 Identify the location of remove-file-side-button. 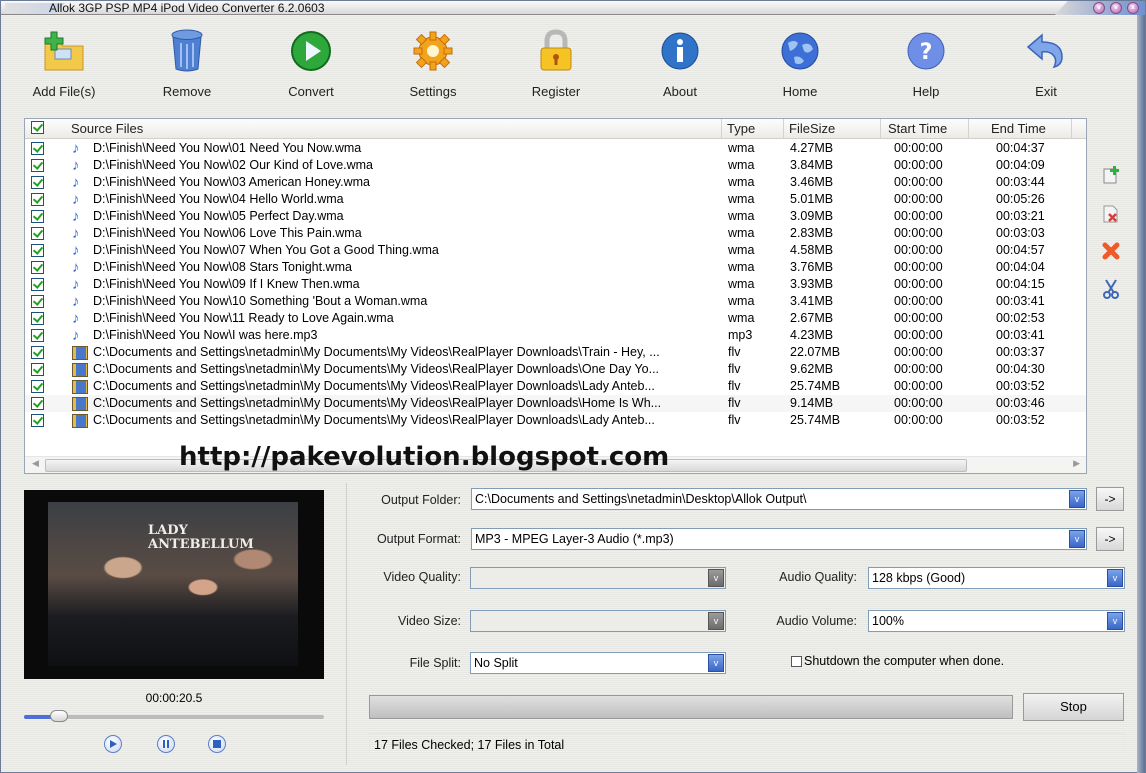
(1111, 214).